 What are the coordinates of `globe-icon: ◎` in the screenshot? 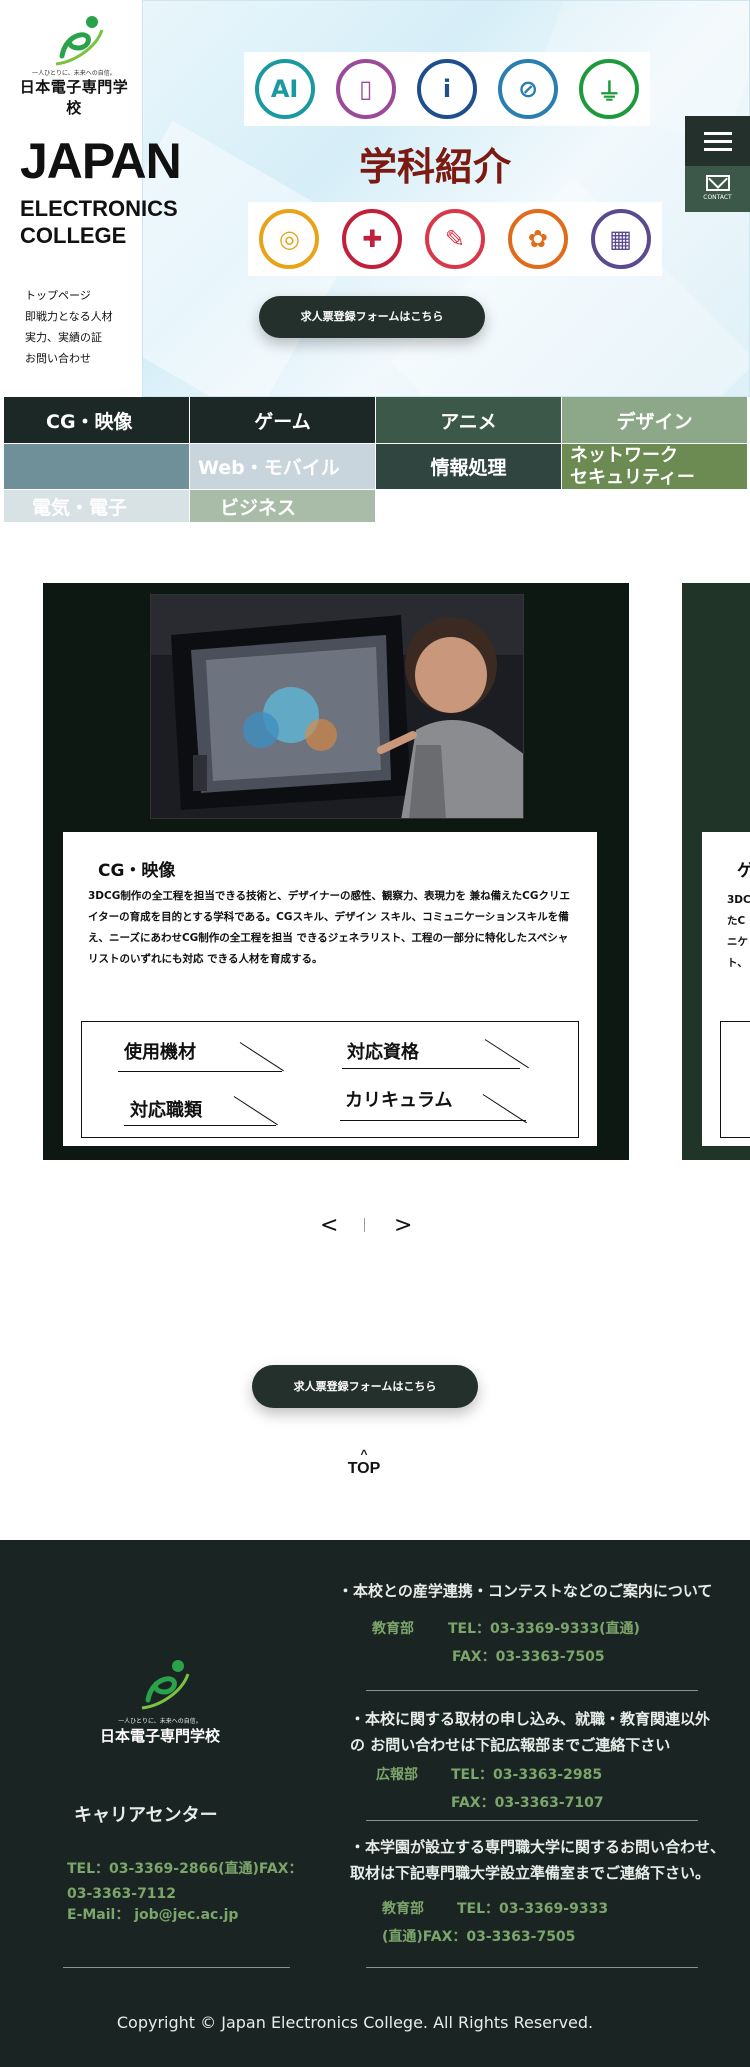 It's located at (289, 239).